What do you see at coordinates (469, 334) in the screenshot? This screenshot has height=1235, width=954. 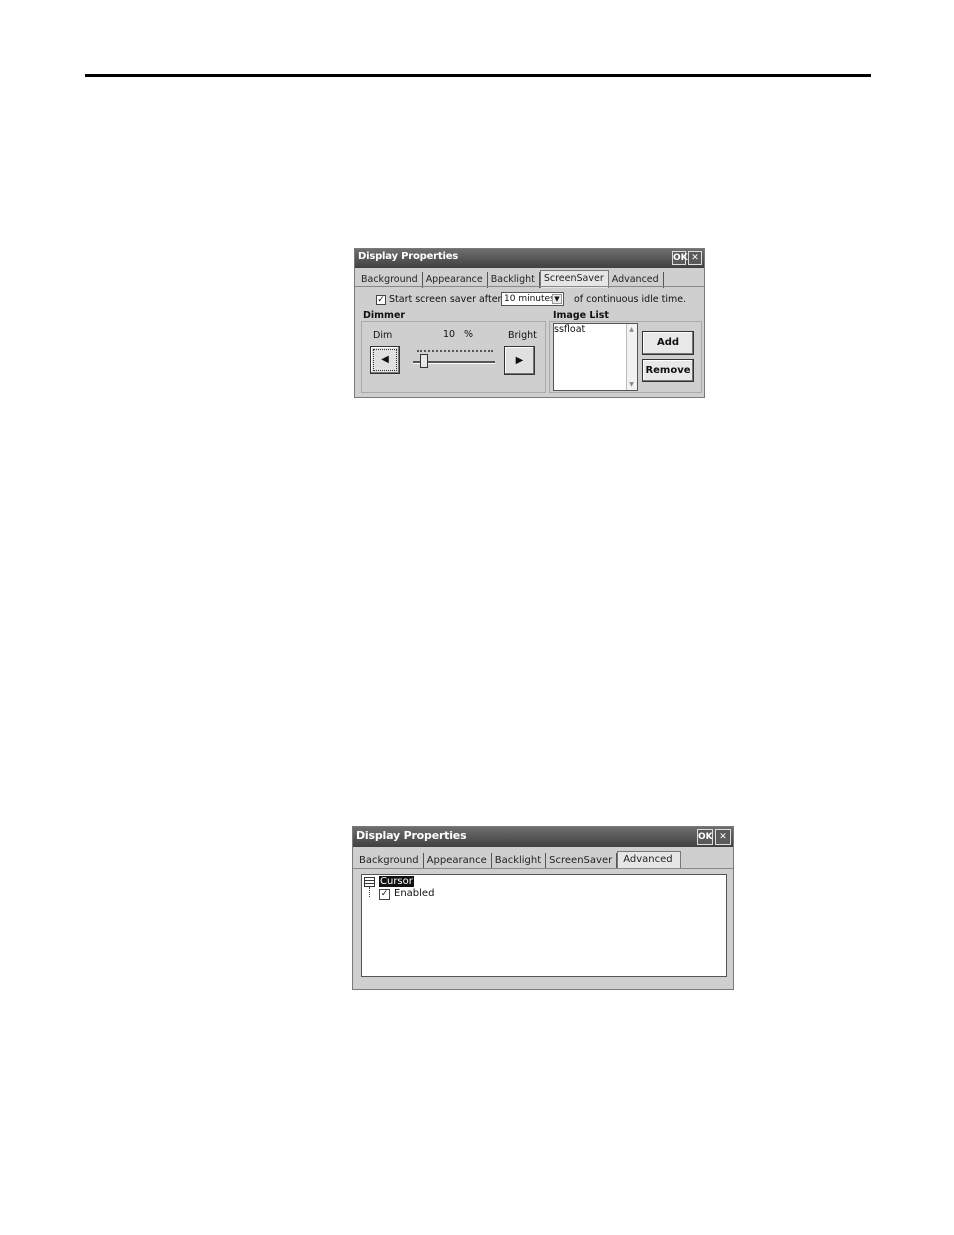 I see `dimmer-percent-unit: %` at bounding box center [469, 334].